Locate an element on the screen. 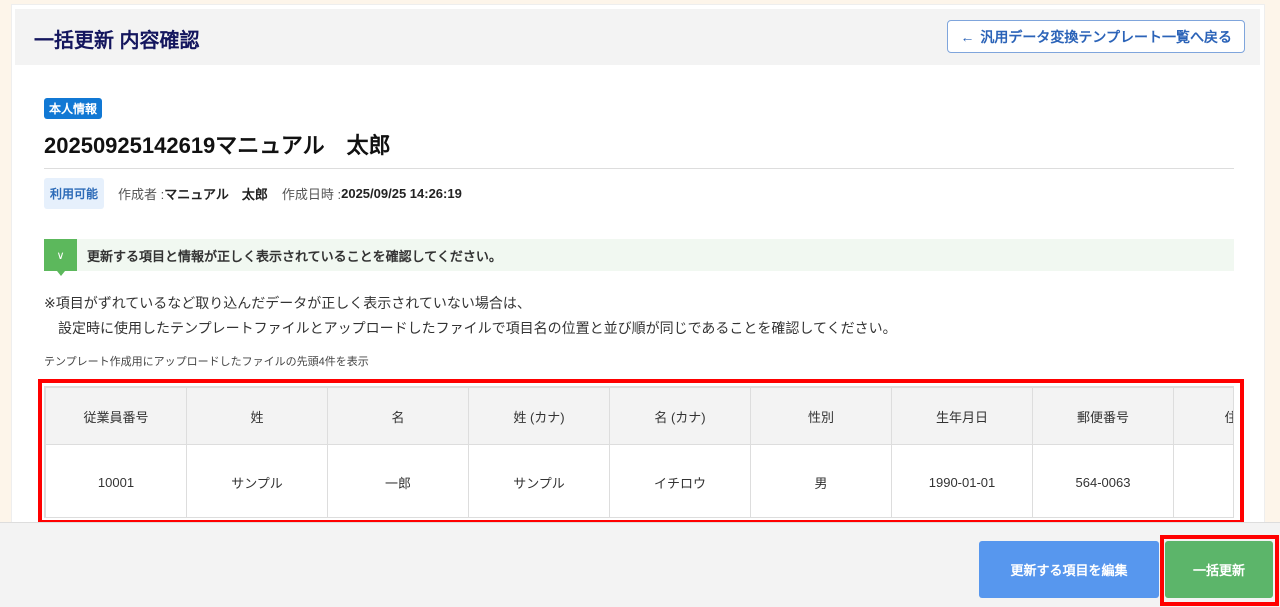 This screenshot has height=607, width=1280. edit-fields-button: 更新する項目を編集 is located at coordinates (1069, 569).